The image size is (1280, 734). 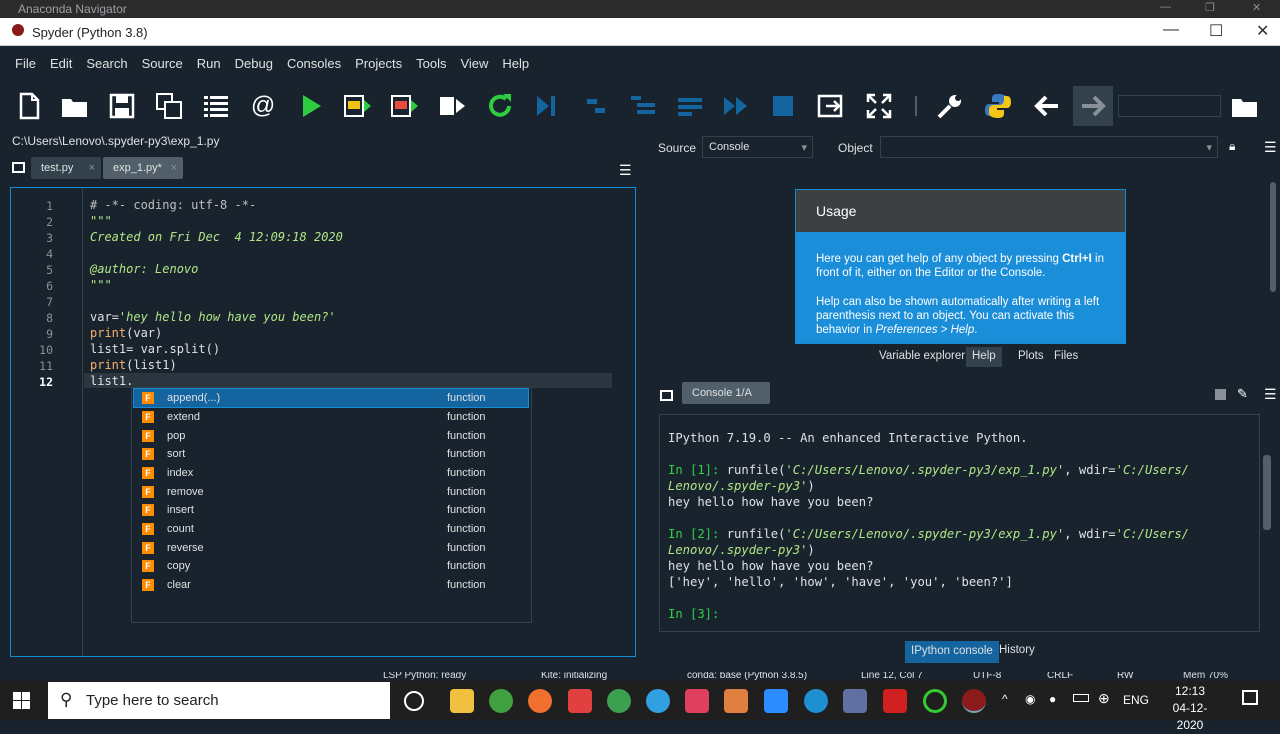 What do you see at coordinates (66, 168) in the screenshot?
I see `tab-test-py: test.py ×` at bounding box center [66, 168].